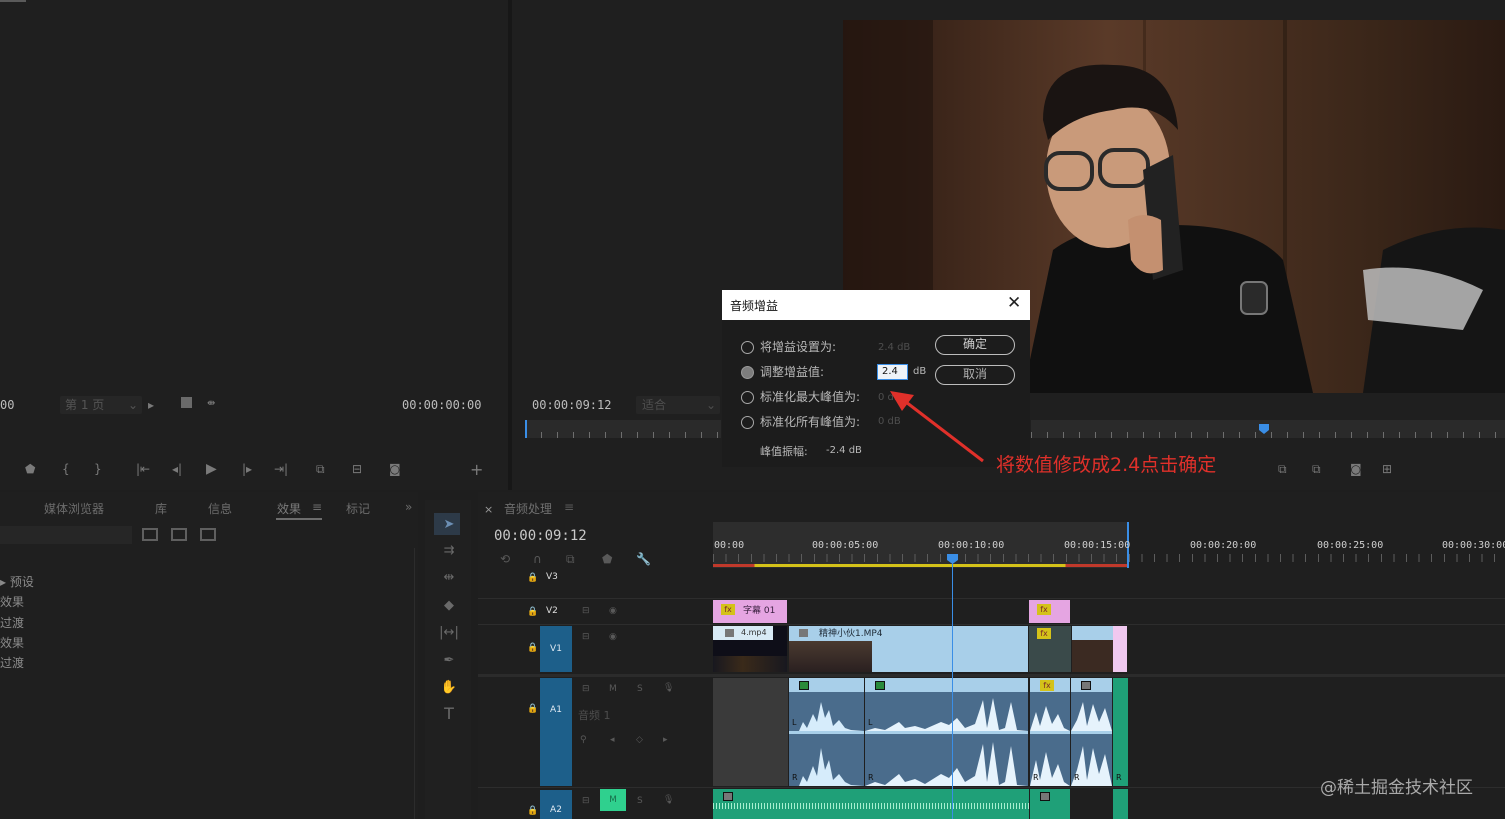 The width and height of the screenshot is (1505, 819). I want to click on audio-clip-4: R, so click(1091, 732).